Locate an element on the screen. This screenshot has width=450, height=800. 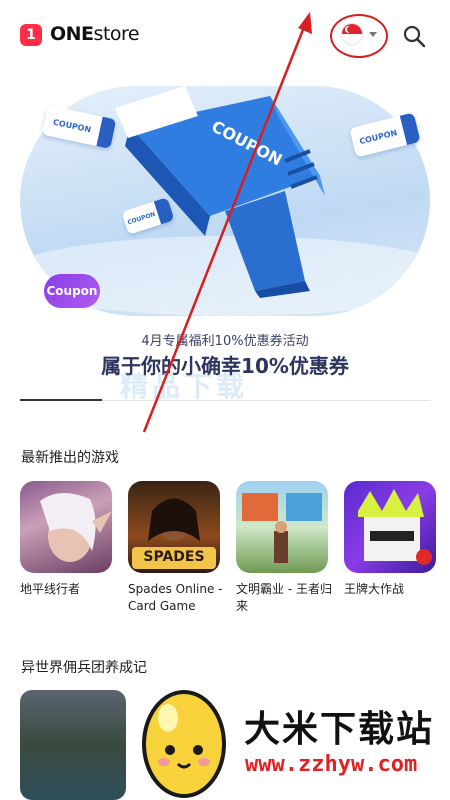
game-title: Spades Online - Card Game is located at coordinates (175, 597).